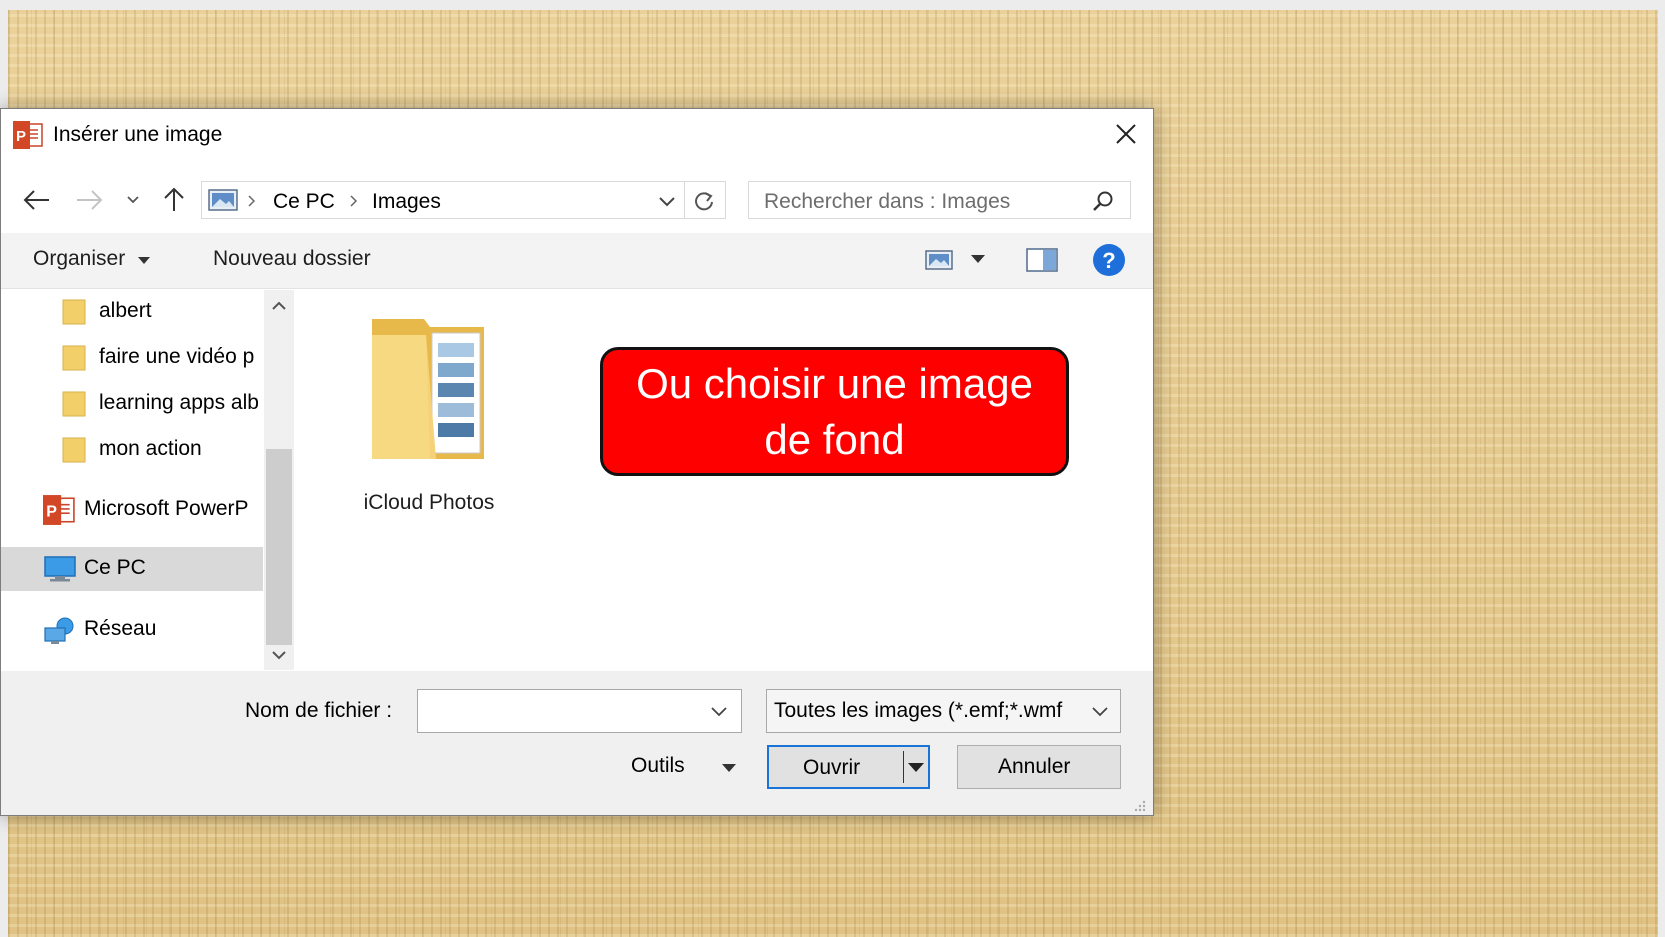 The image size is (1665, 937). Describe the element at coordinates (705, 201) in the screenshot. I see `refresh-icon` at that location.